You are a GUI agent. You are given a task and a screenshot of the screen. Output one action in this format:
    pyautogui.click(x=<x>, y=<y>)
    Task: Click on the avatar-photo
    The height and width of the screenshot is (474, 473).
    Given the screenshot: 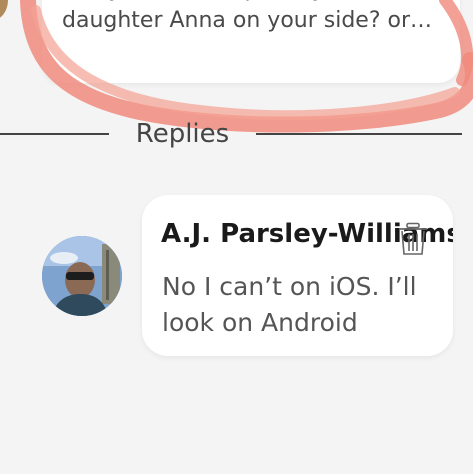 What is the action you would take?
    pyautogui.click(x=82, y=276)
    